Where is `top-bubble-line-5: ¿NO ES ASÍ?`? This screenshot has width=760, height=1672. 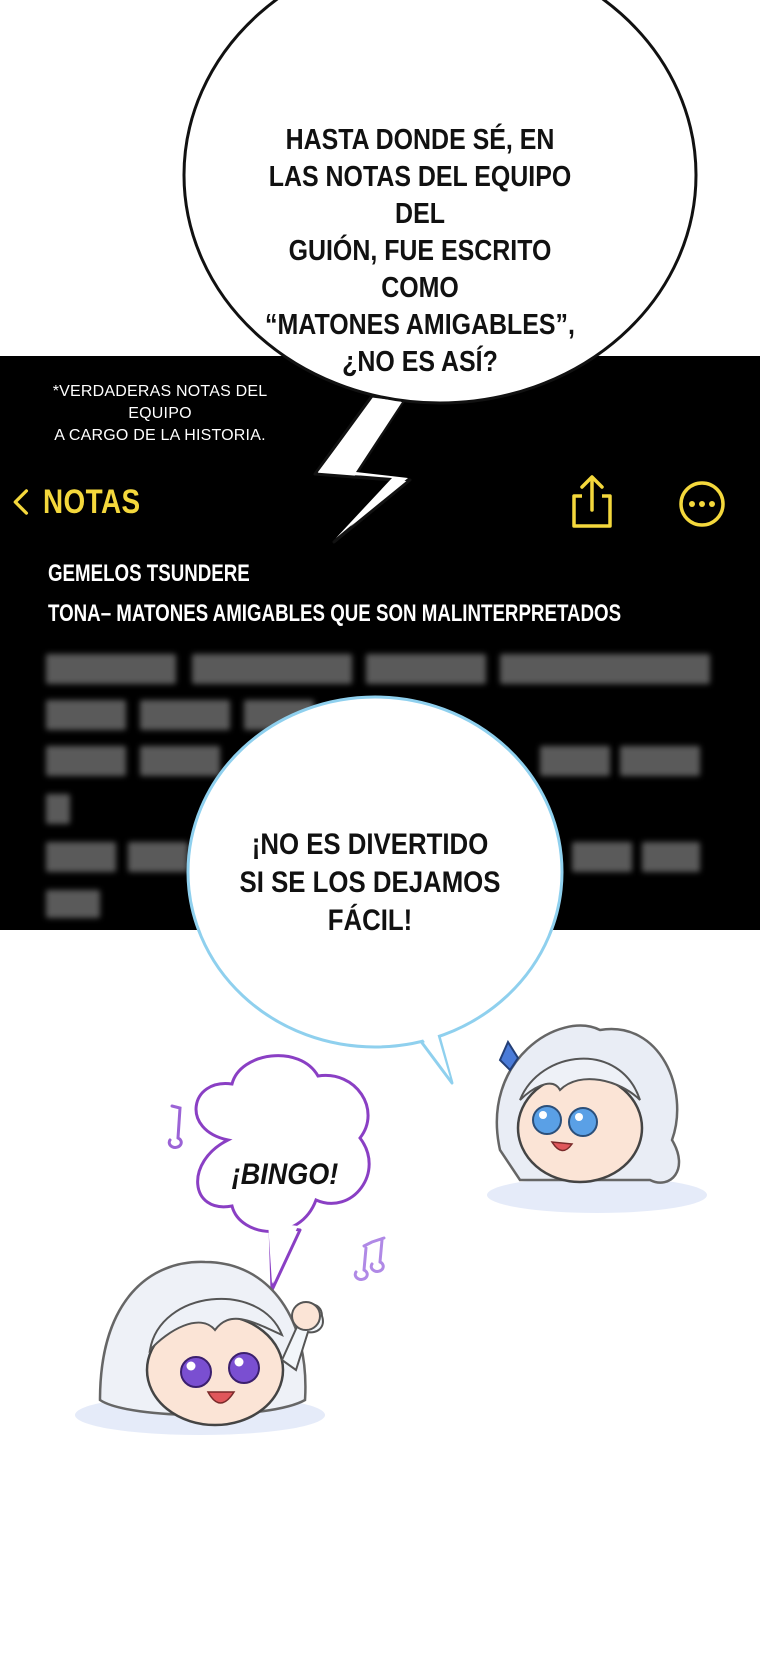 top-bubble-line-5: ¿NO ES ASÍ? is located at coordinates (420, 362).